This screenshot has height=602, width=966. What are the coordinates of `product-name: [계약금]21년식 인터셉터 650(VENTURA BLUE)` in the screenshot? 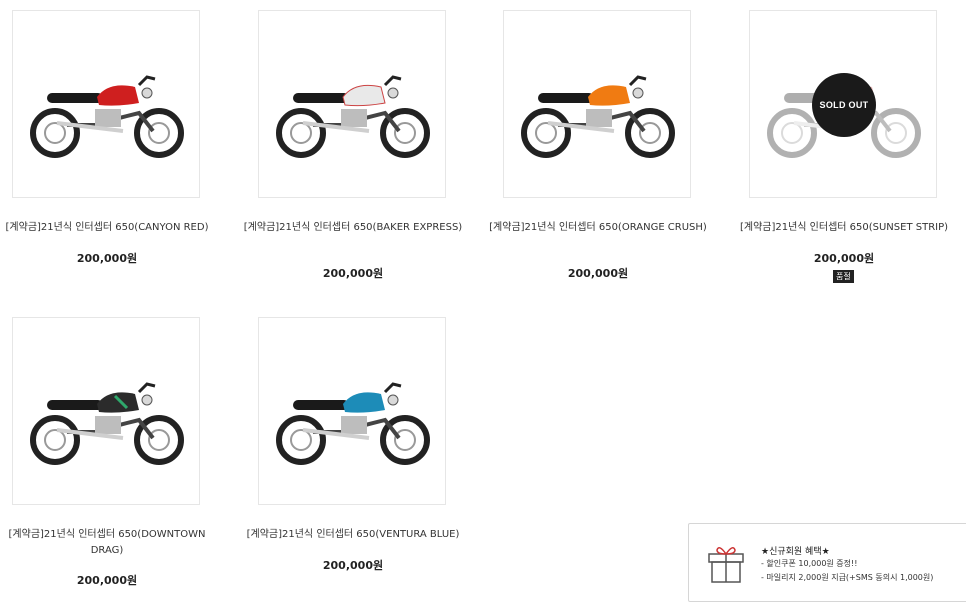 It's located at (353, 535).